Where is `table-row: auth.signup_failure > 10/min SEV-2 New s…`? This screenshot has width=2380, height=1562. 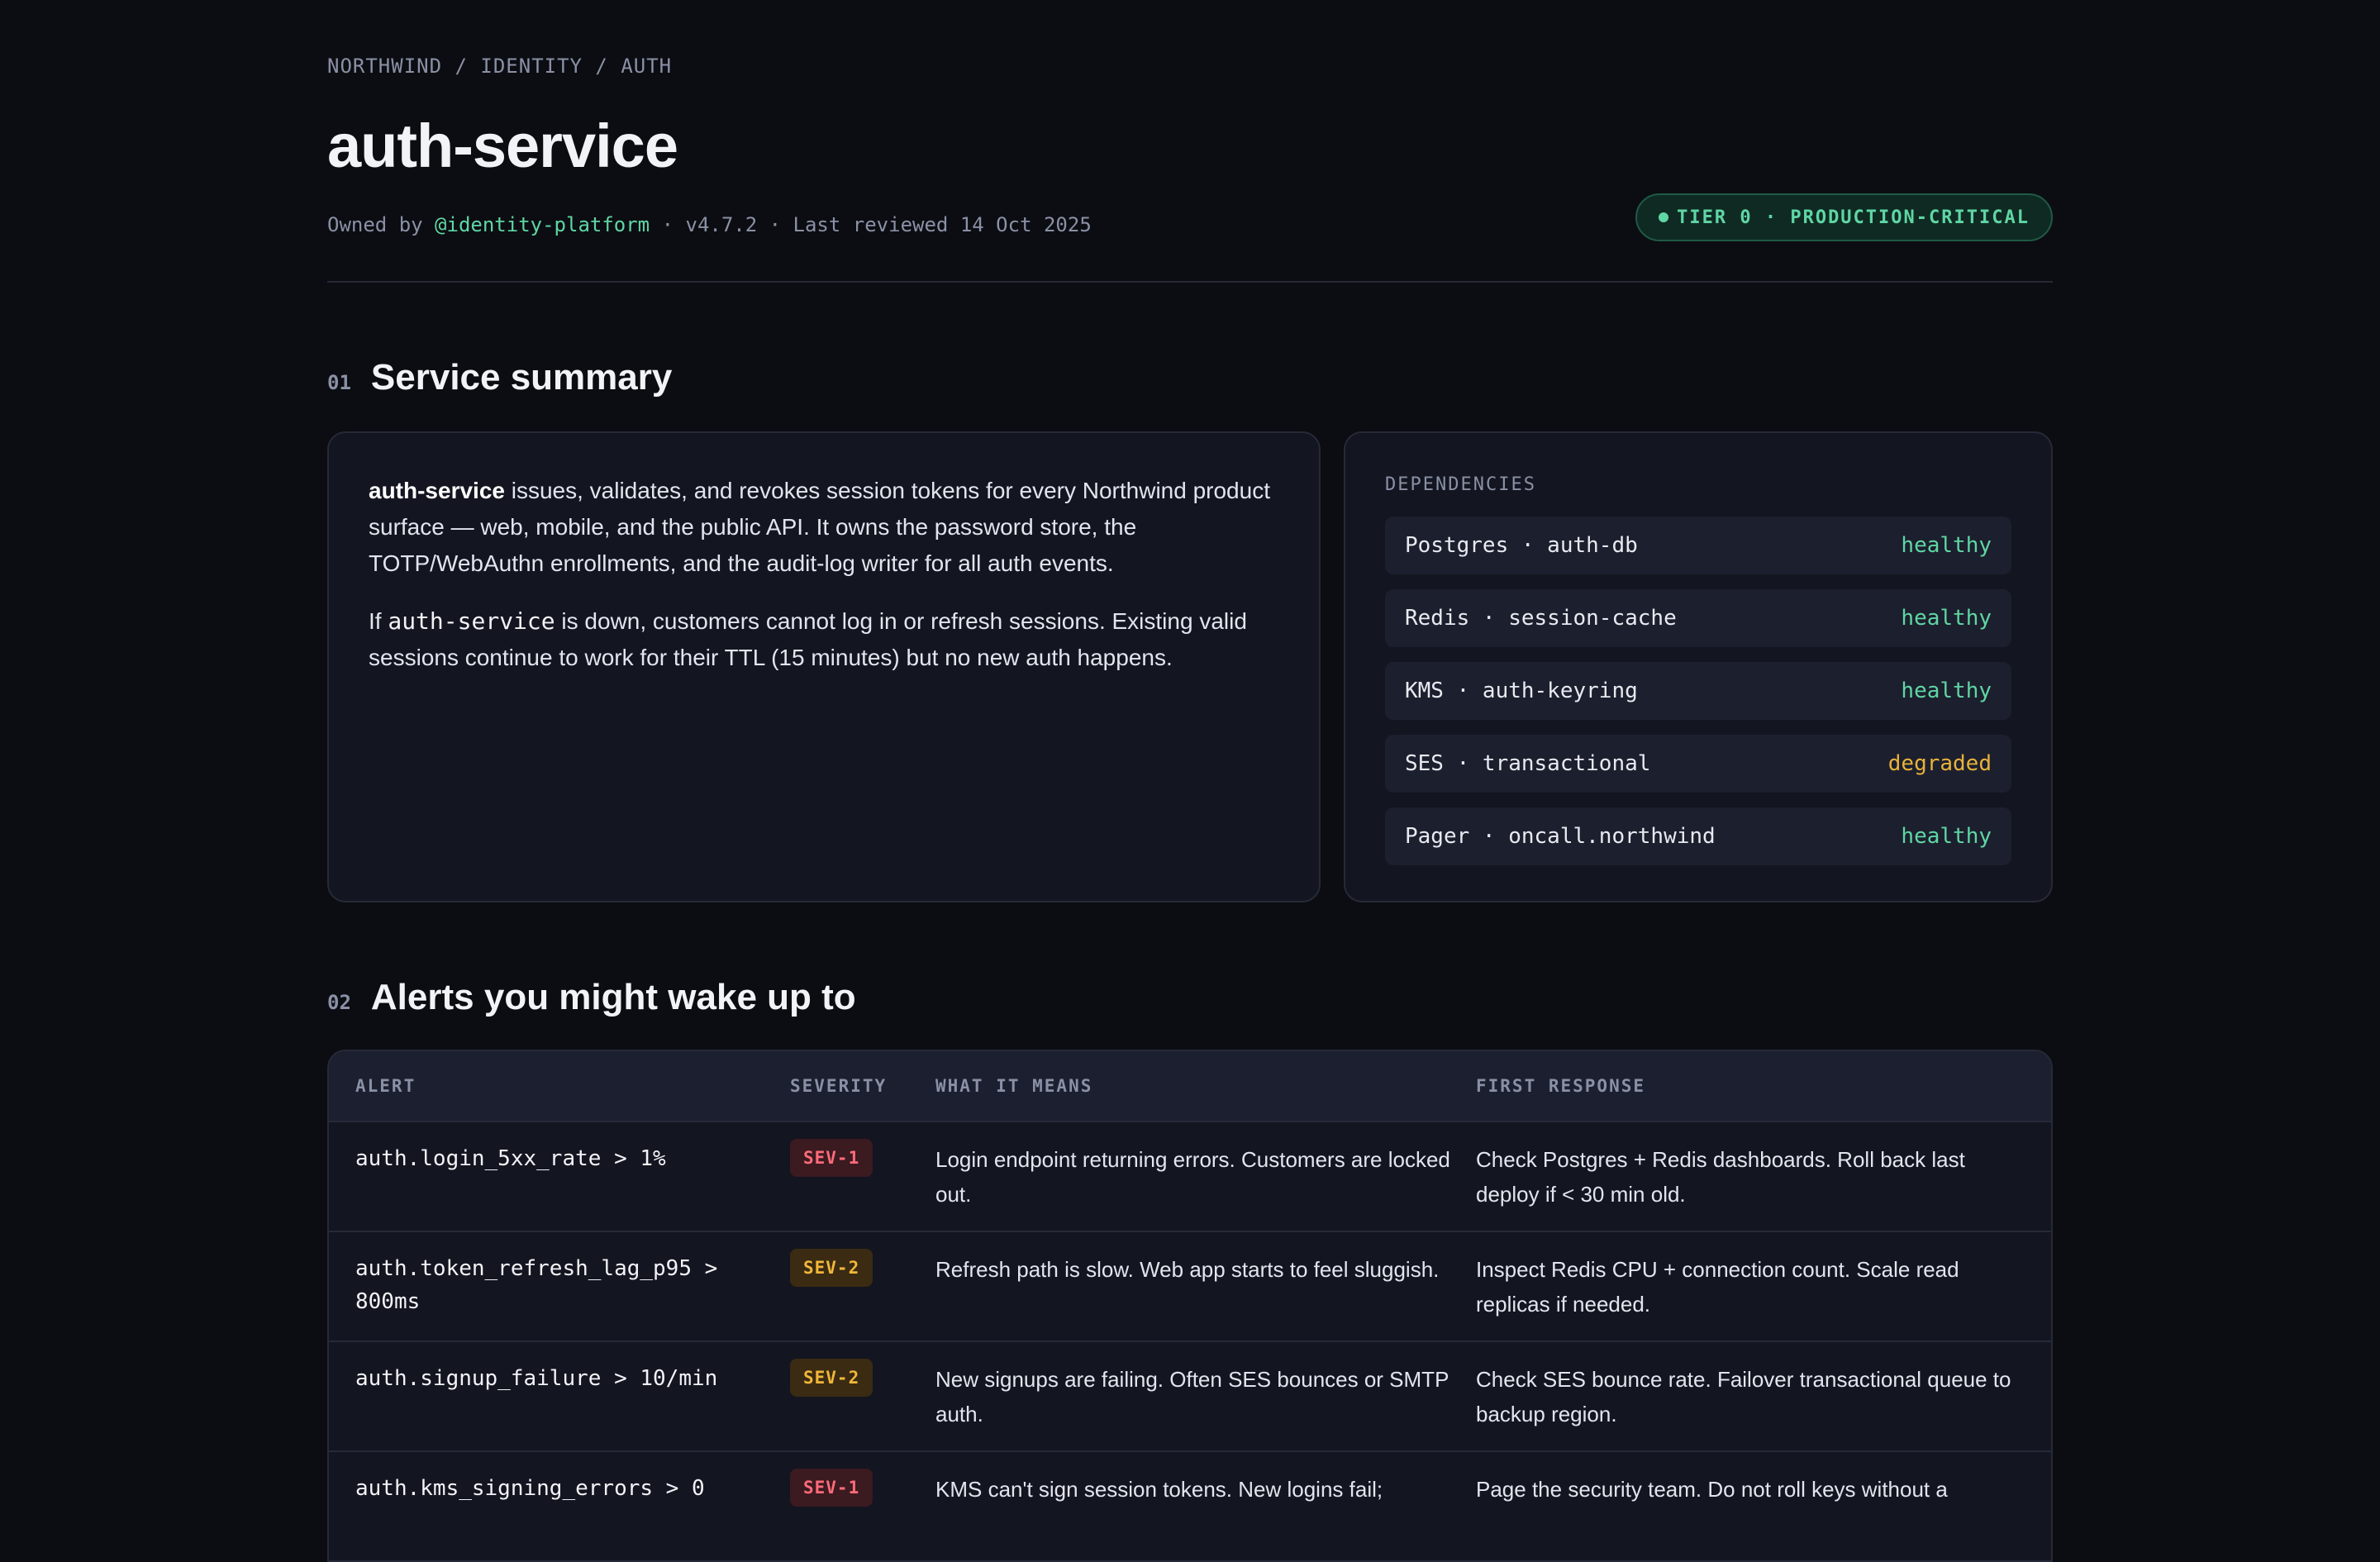
table-row: auth.signup_failure > 10/min SEV-2 New s… is located at coordinates (1190, 1395).